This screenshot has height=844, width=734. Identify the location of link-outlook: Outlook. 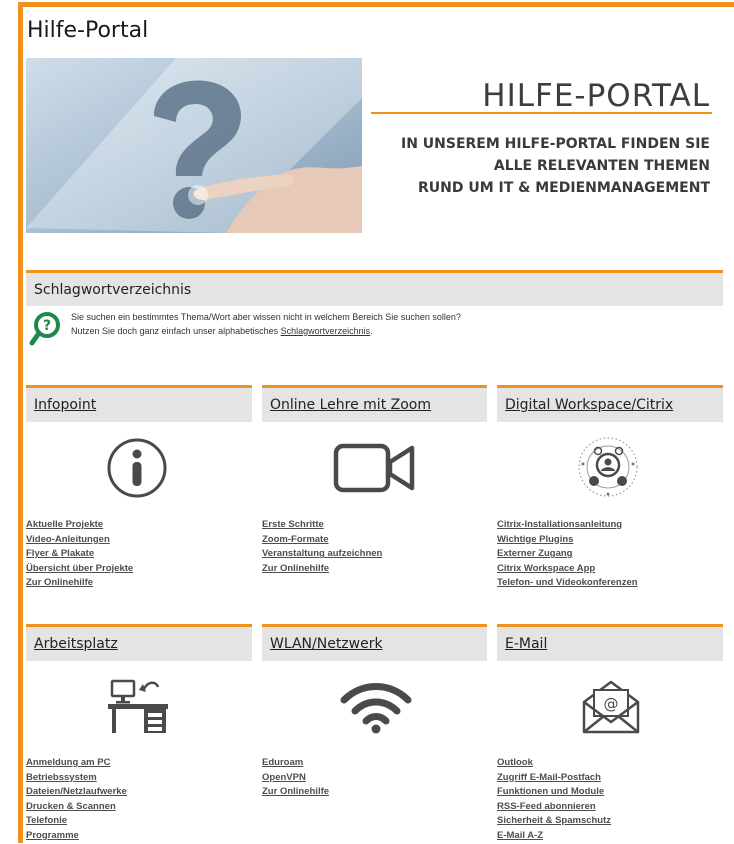
(554, 763).